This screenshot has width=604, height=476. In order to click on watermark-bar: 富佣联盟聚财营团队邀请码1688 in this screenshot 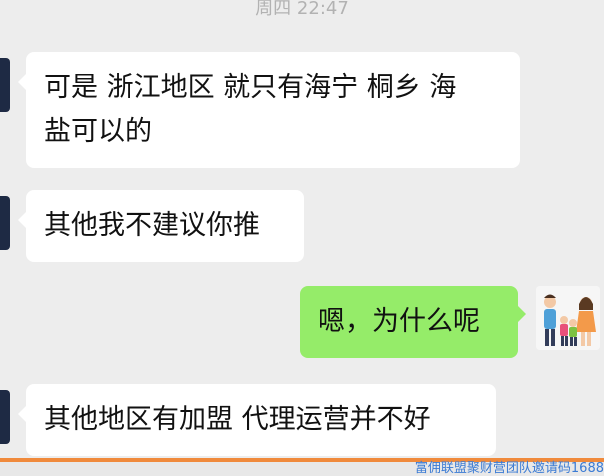, I will do `click(302, 467)`.